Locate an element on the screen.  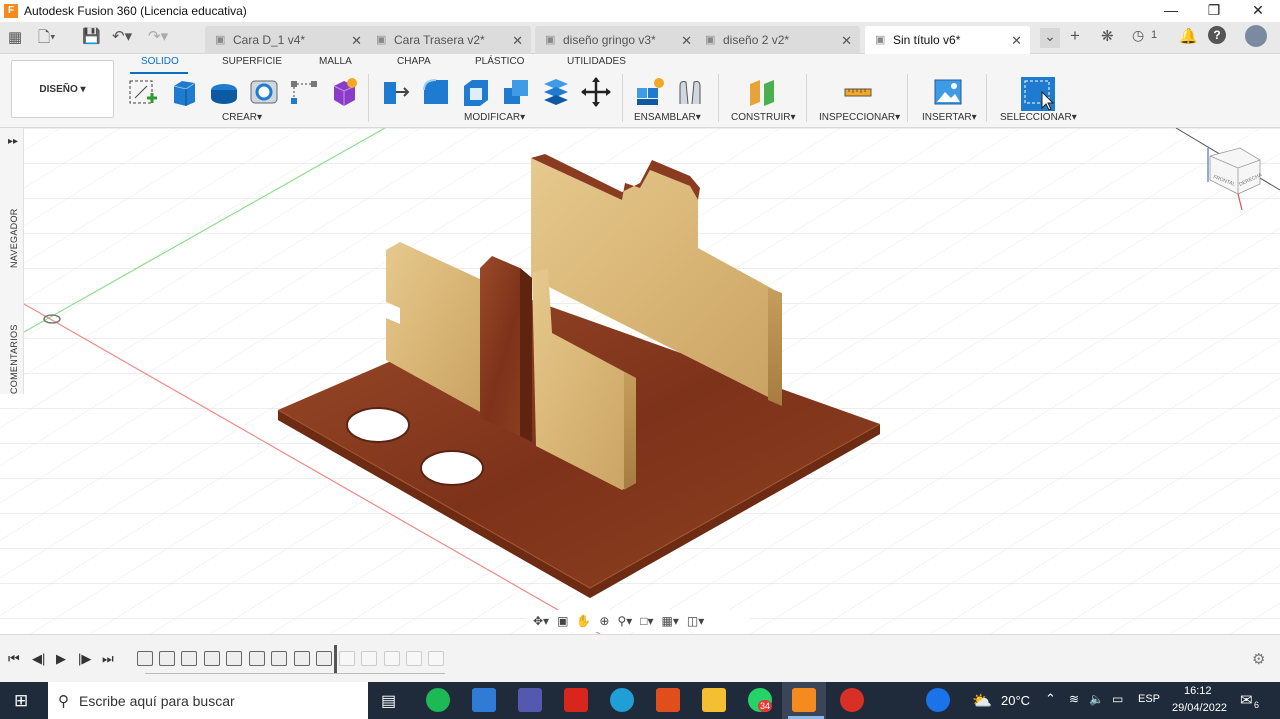
task-view-icon: ▤ is located at coordinates (388, 701).